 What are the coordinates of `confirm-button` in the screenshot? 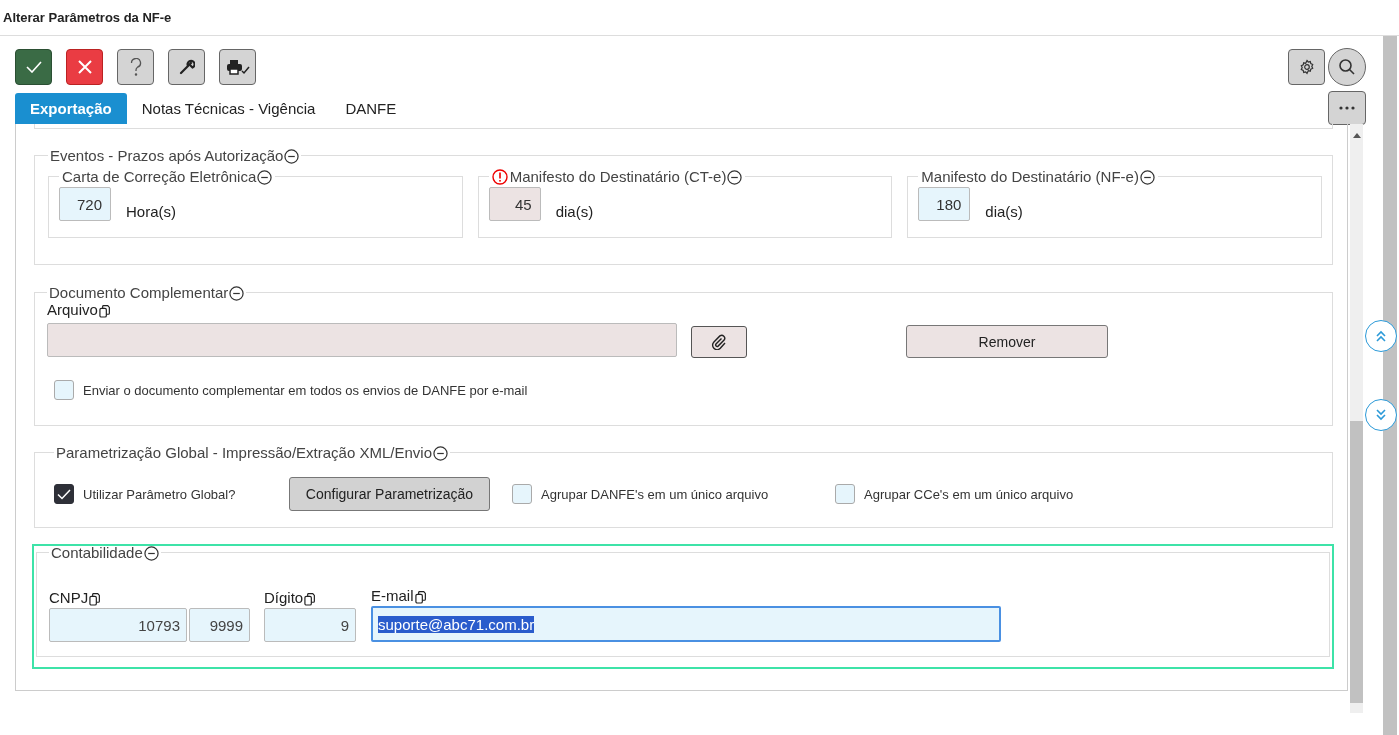 It's located at (33, 67).